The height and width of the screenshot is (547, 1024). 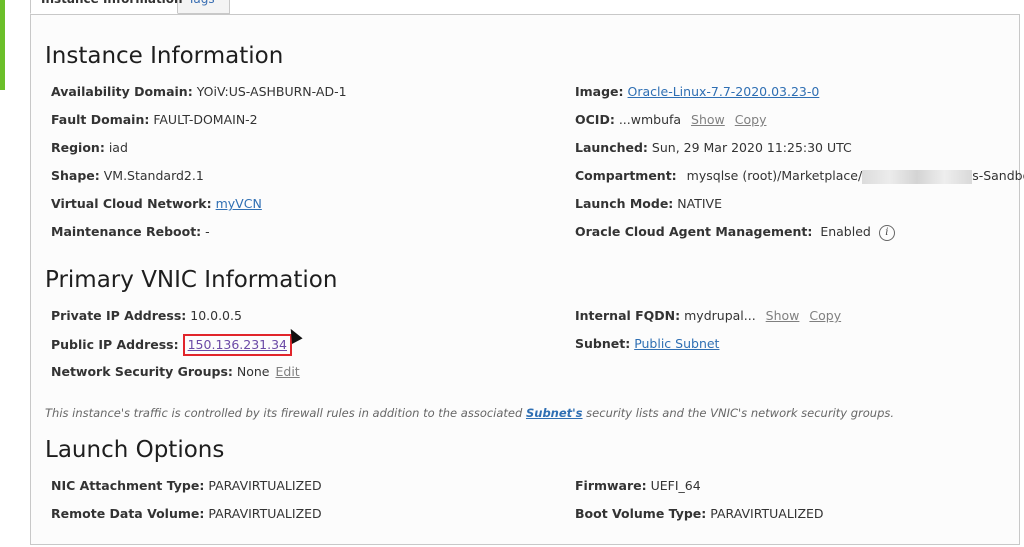 I want to click on maintenance-value: -, so click(x=207, y=231).